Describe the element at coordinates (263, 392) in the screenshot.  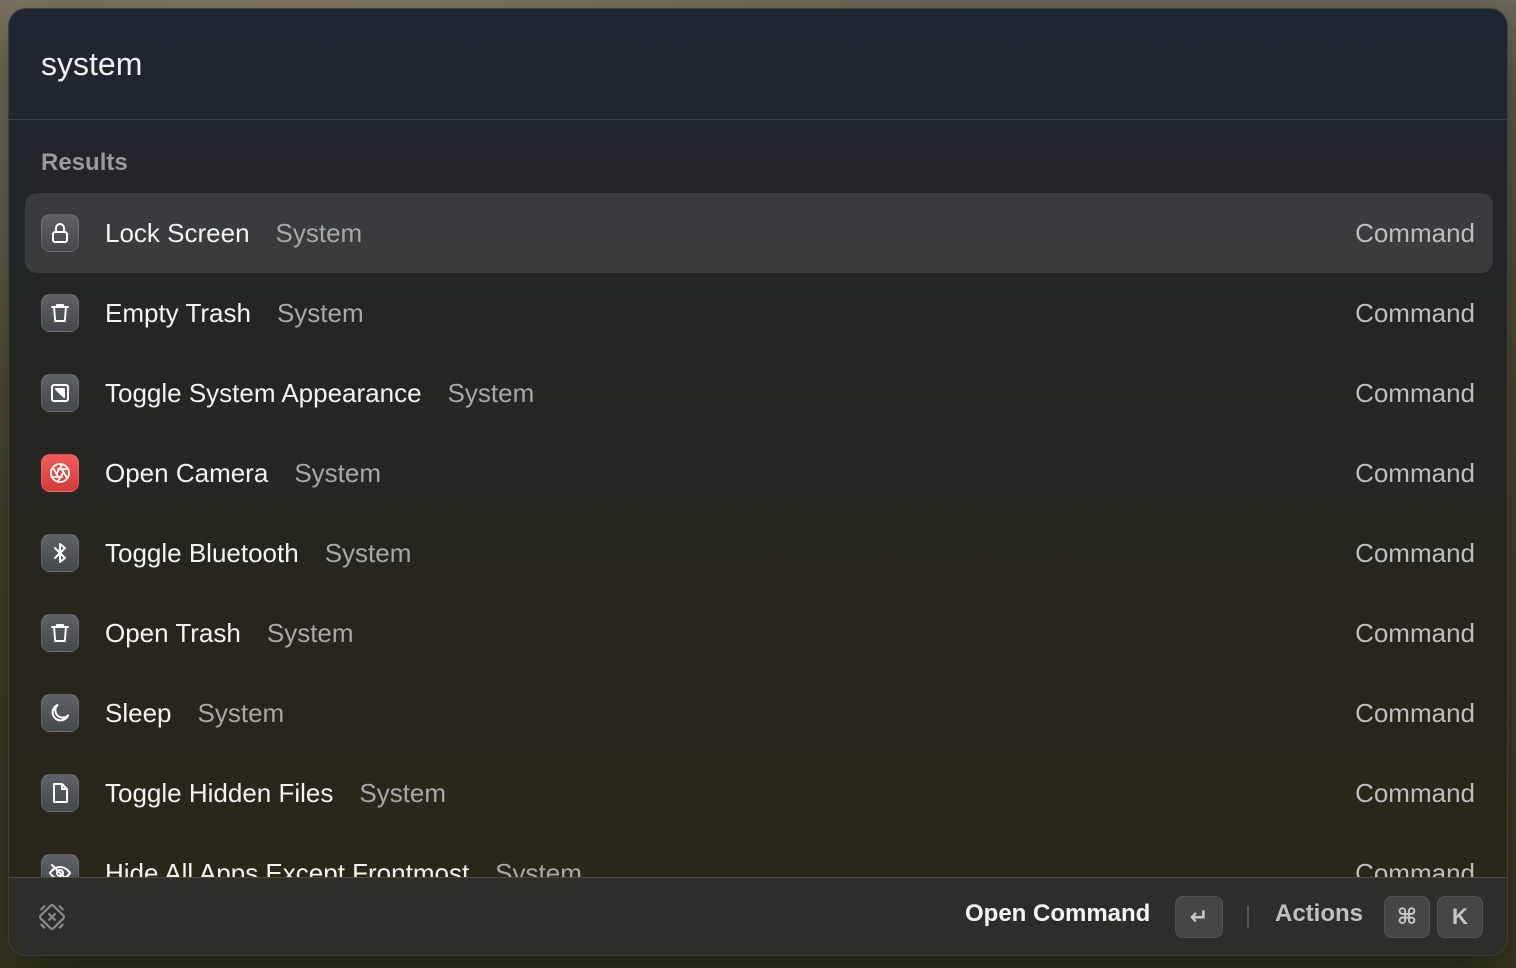
I see `result-title: Toggle System Appearance` at that location.